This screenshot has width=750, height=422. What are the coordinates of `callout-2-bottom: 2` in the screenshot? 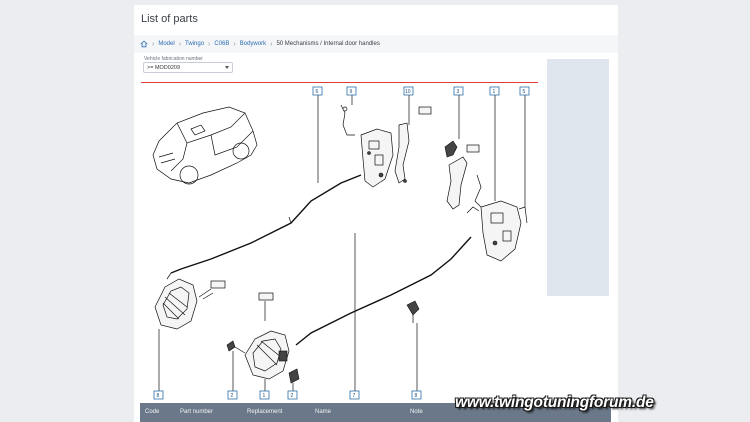 It's located at (292, 395).